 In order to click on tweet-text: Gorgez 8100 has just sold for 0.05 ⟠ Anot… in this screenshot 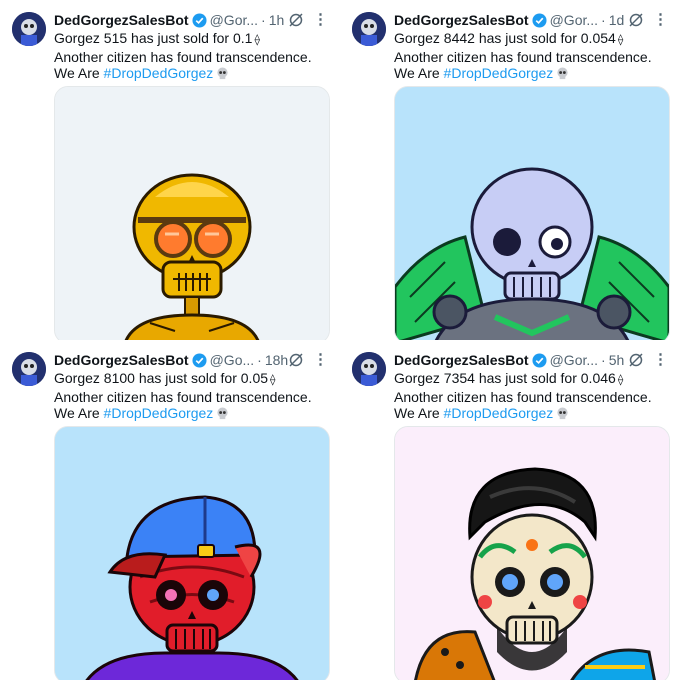, I will do `click(194, 396)`.